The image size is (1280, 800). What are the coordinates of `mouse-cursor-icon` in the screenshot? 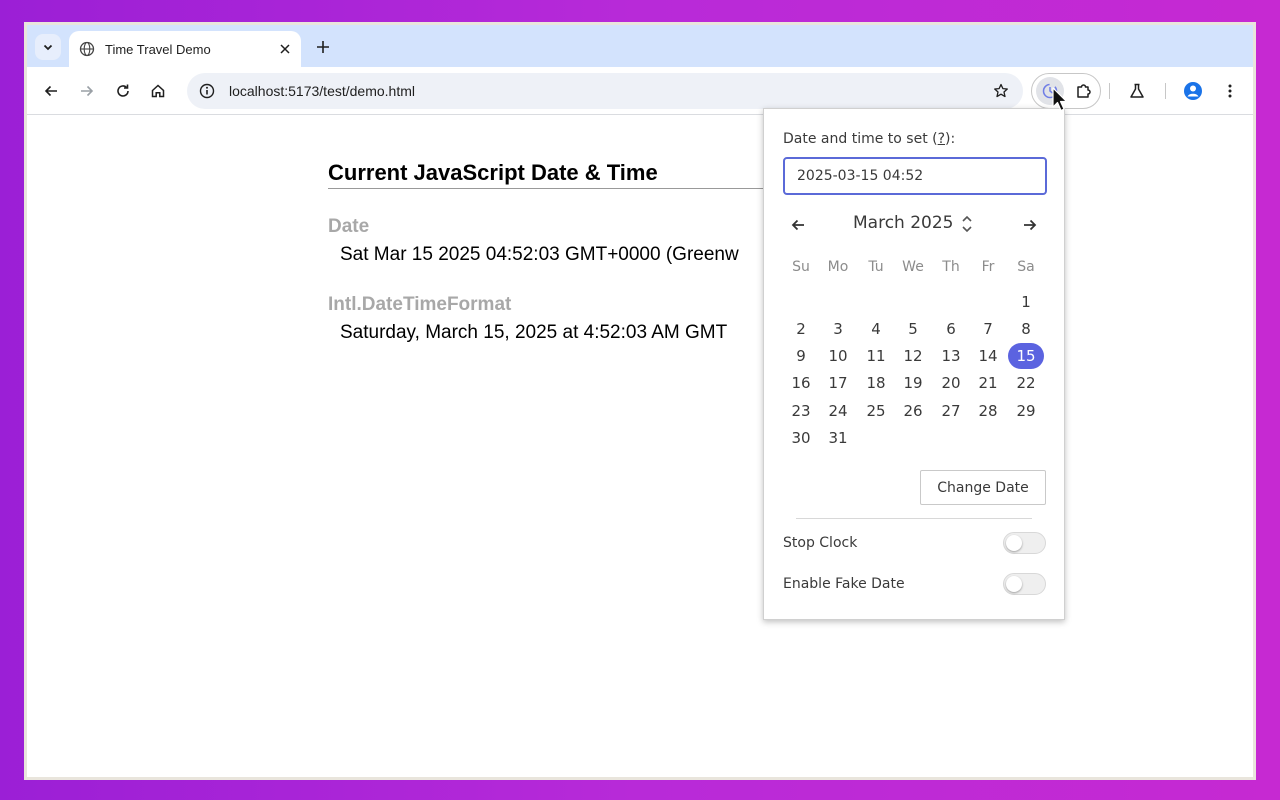 It's located at (1060, 99).